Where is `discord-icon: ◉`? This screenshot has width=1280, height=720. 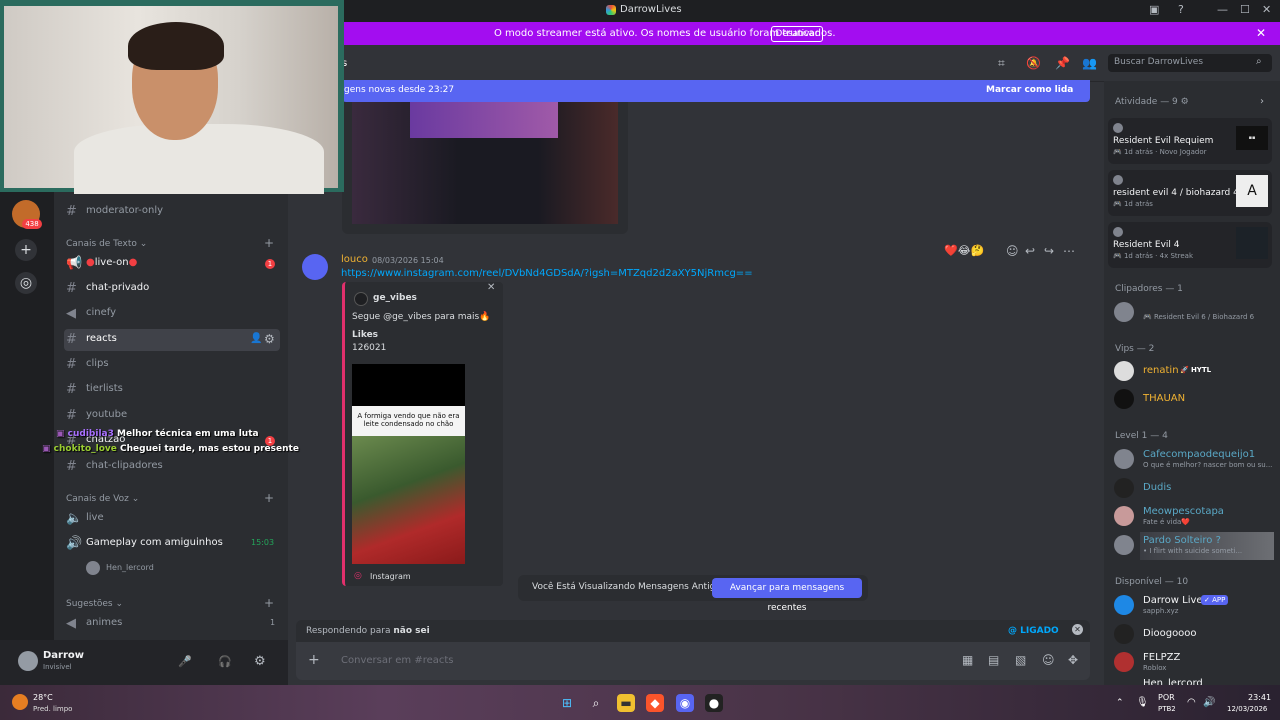
discord-icon: ◉ is located at coordinates (685, 703).